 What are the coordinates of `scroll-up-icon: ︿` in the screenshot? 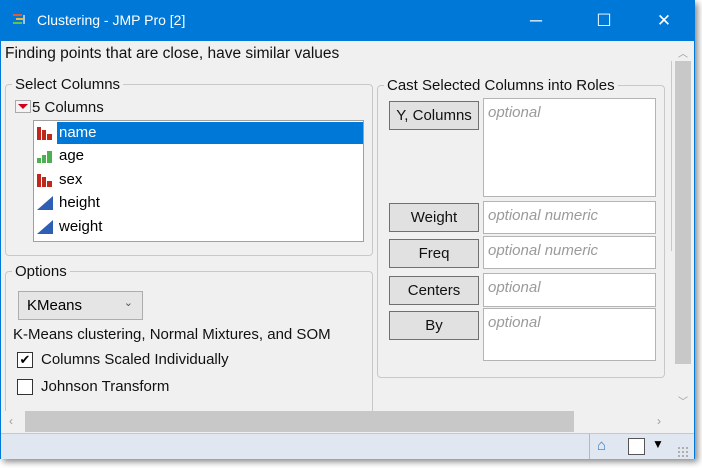 It's located at (683, 52).